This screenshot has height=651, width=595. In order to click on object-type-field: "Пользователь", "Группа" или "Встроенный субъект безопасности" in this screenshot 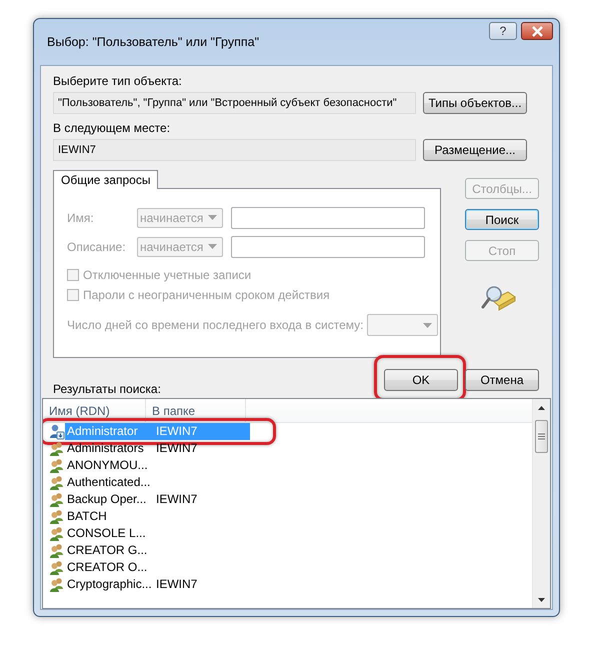, I will do `click(234, 103)`.